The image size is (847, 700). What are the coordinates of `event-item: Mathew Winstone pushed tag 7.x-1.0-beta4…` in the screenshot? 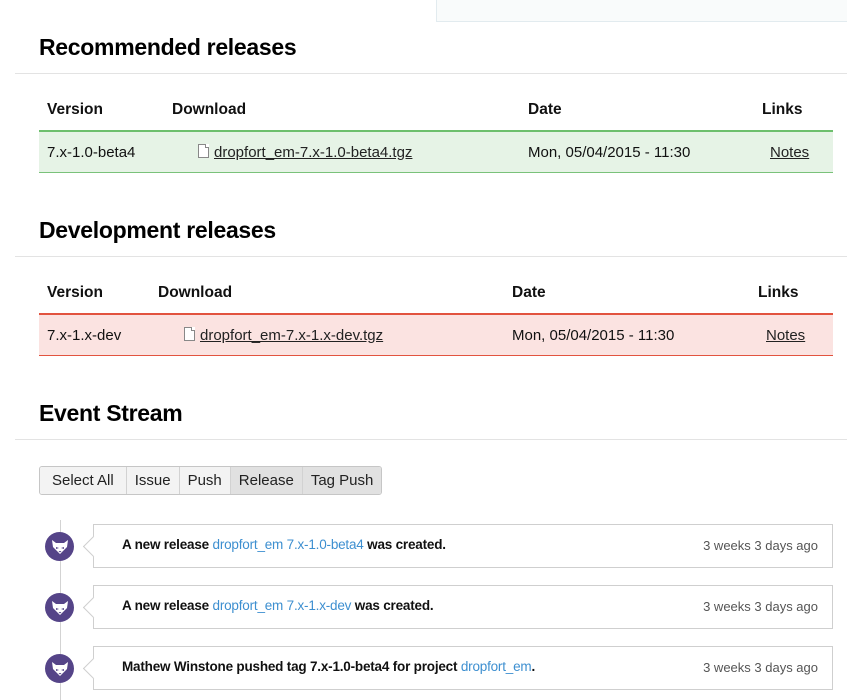 It's located at (436, 668).